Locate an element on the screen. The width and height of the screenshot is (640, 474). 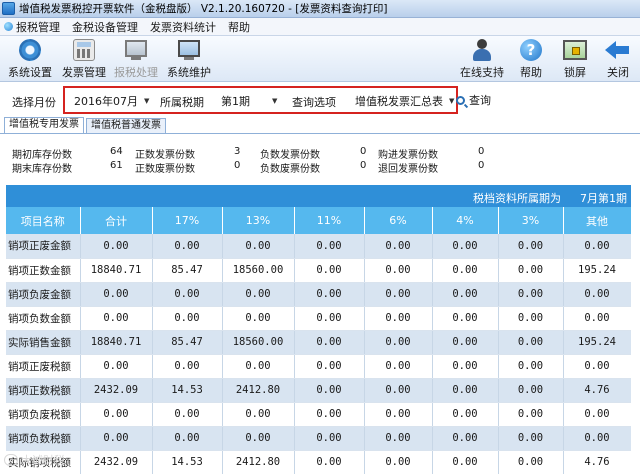
table-row: 销项正废税额 0.00 0.00 0.00 0.00 0.00 0.00 0.00 0.00 is located at coordinates (318, 366).